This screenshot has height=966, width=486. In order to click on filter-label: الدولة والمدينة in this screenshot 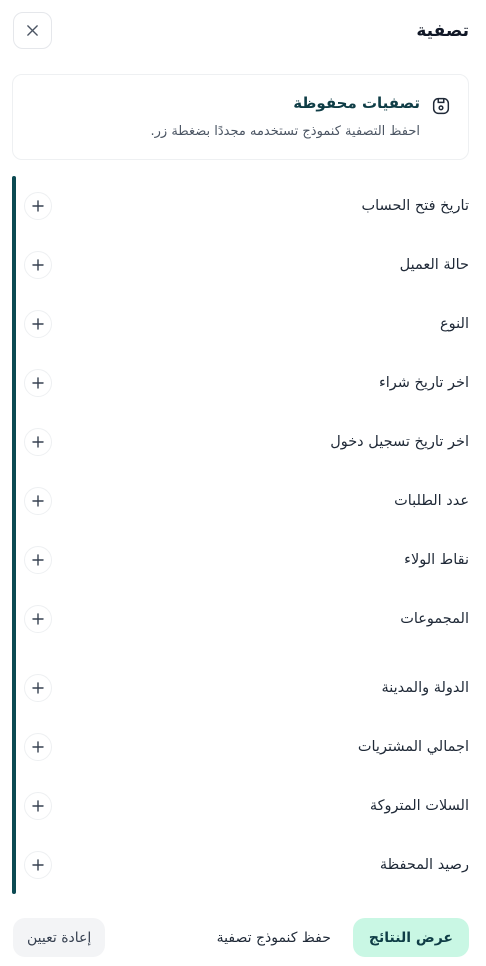, I will do `click(425, 688)`.